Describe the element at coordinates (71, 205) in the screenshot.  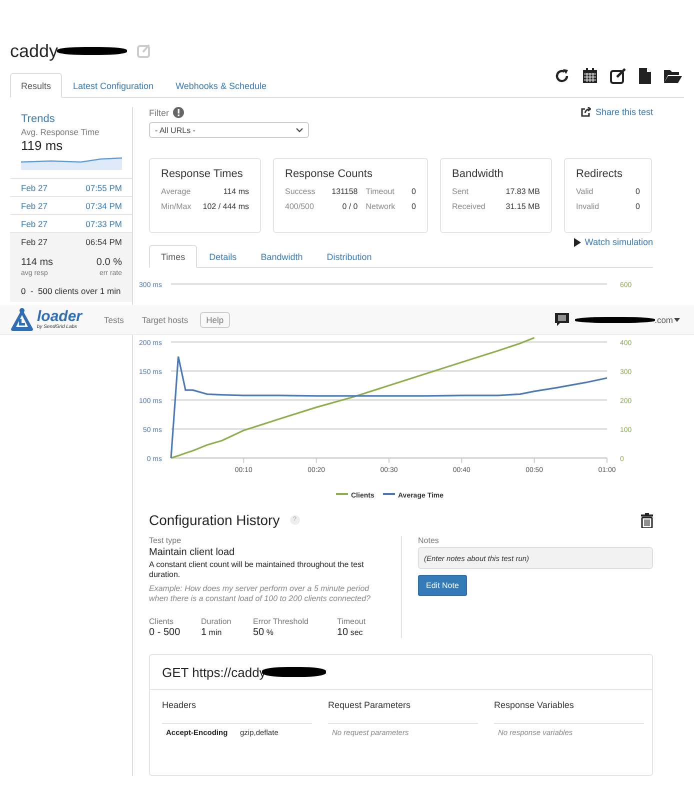
I see `run-item: Feb 27 07:34 PM` at that location.